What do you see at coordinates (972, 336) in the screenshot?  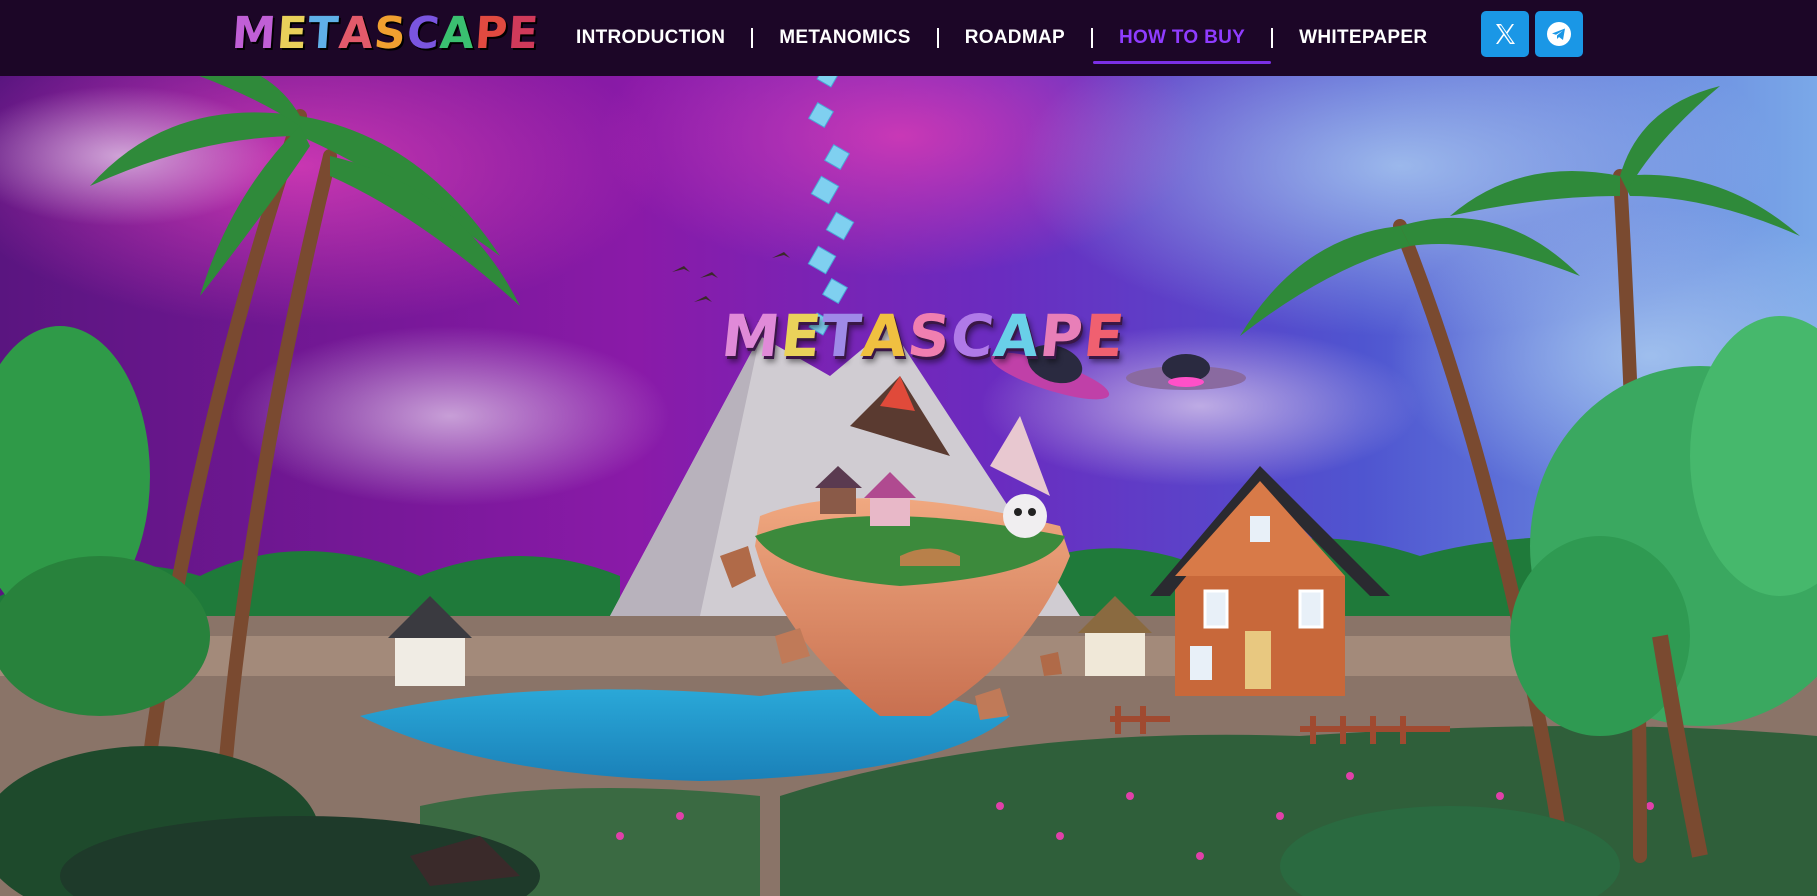 I see `hero-logo-letter: C` at bounding box center [972, 336].